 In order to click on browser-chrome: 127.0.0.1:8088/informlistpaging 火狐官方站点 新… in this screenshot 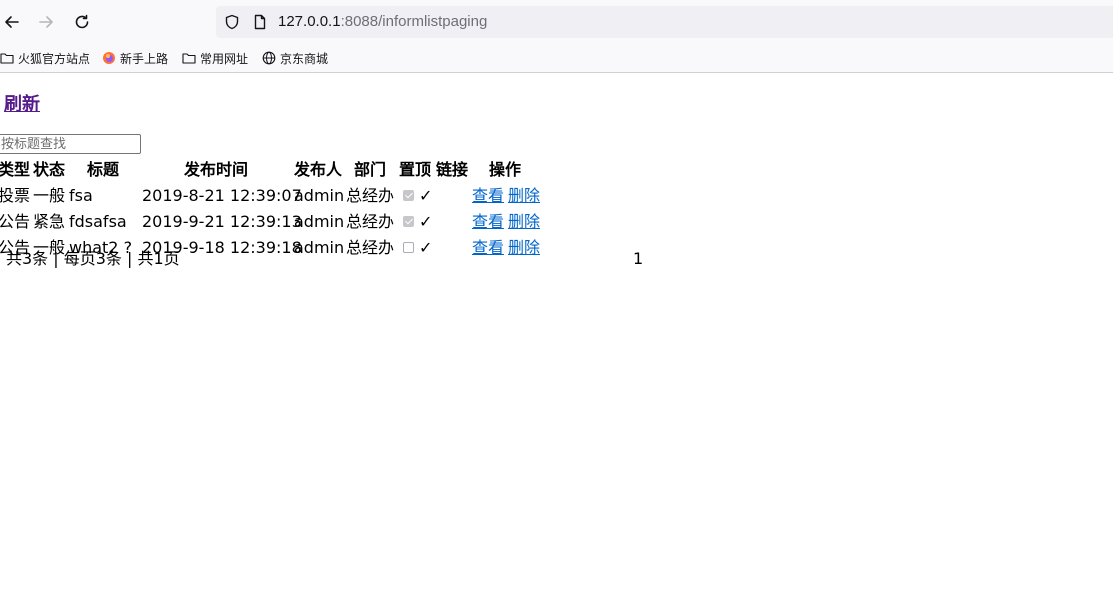, I will do `click(556, 36)`.